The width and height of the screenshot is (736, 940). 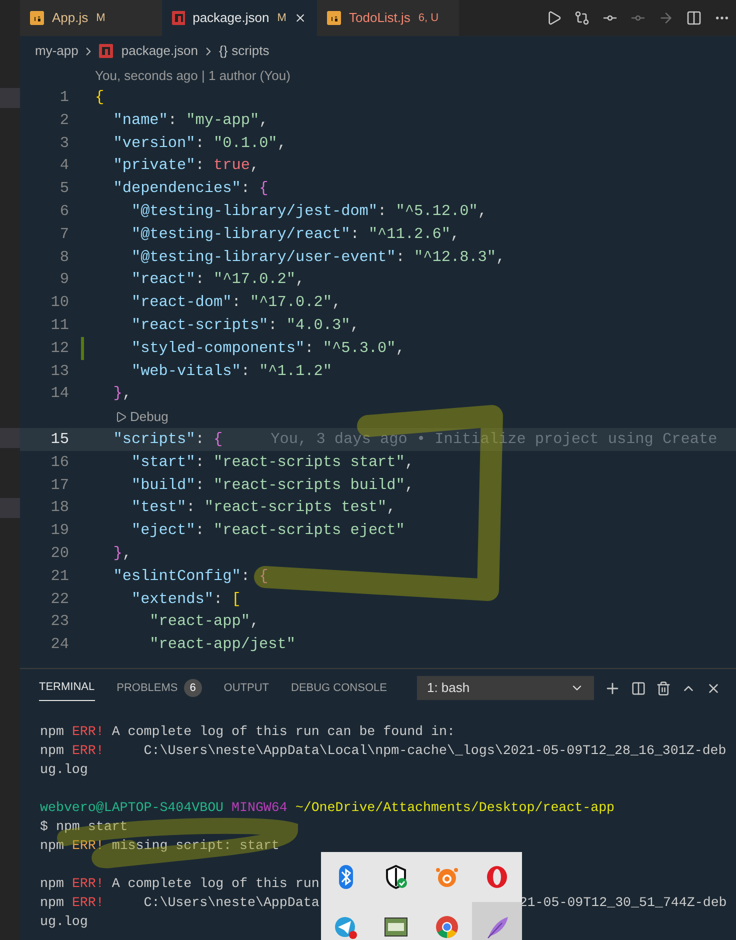 I want to click on line-number: 20, so click(x=59, y=553).